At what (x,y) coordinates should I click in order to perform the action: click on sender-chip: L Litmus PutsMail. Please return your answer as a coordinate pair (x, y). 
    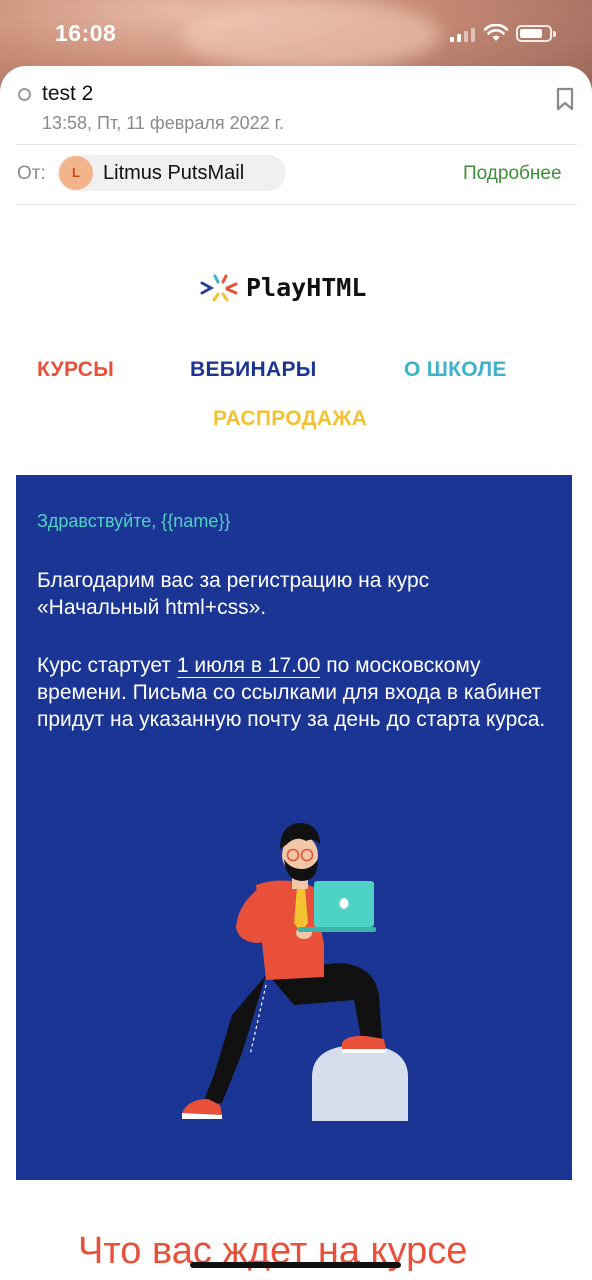
    Looking at the image, I should click on (171, 173).